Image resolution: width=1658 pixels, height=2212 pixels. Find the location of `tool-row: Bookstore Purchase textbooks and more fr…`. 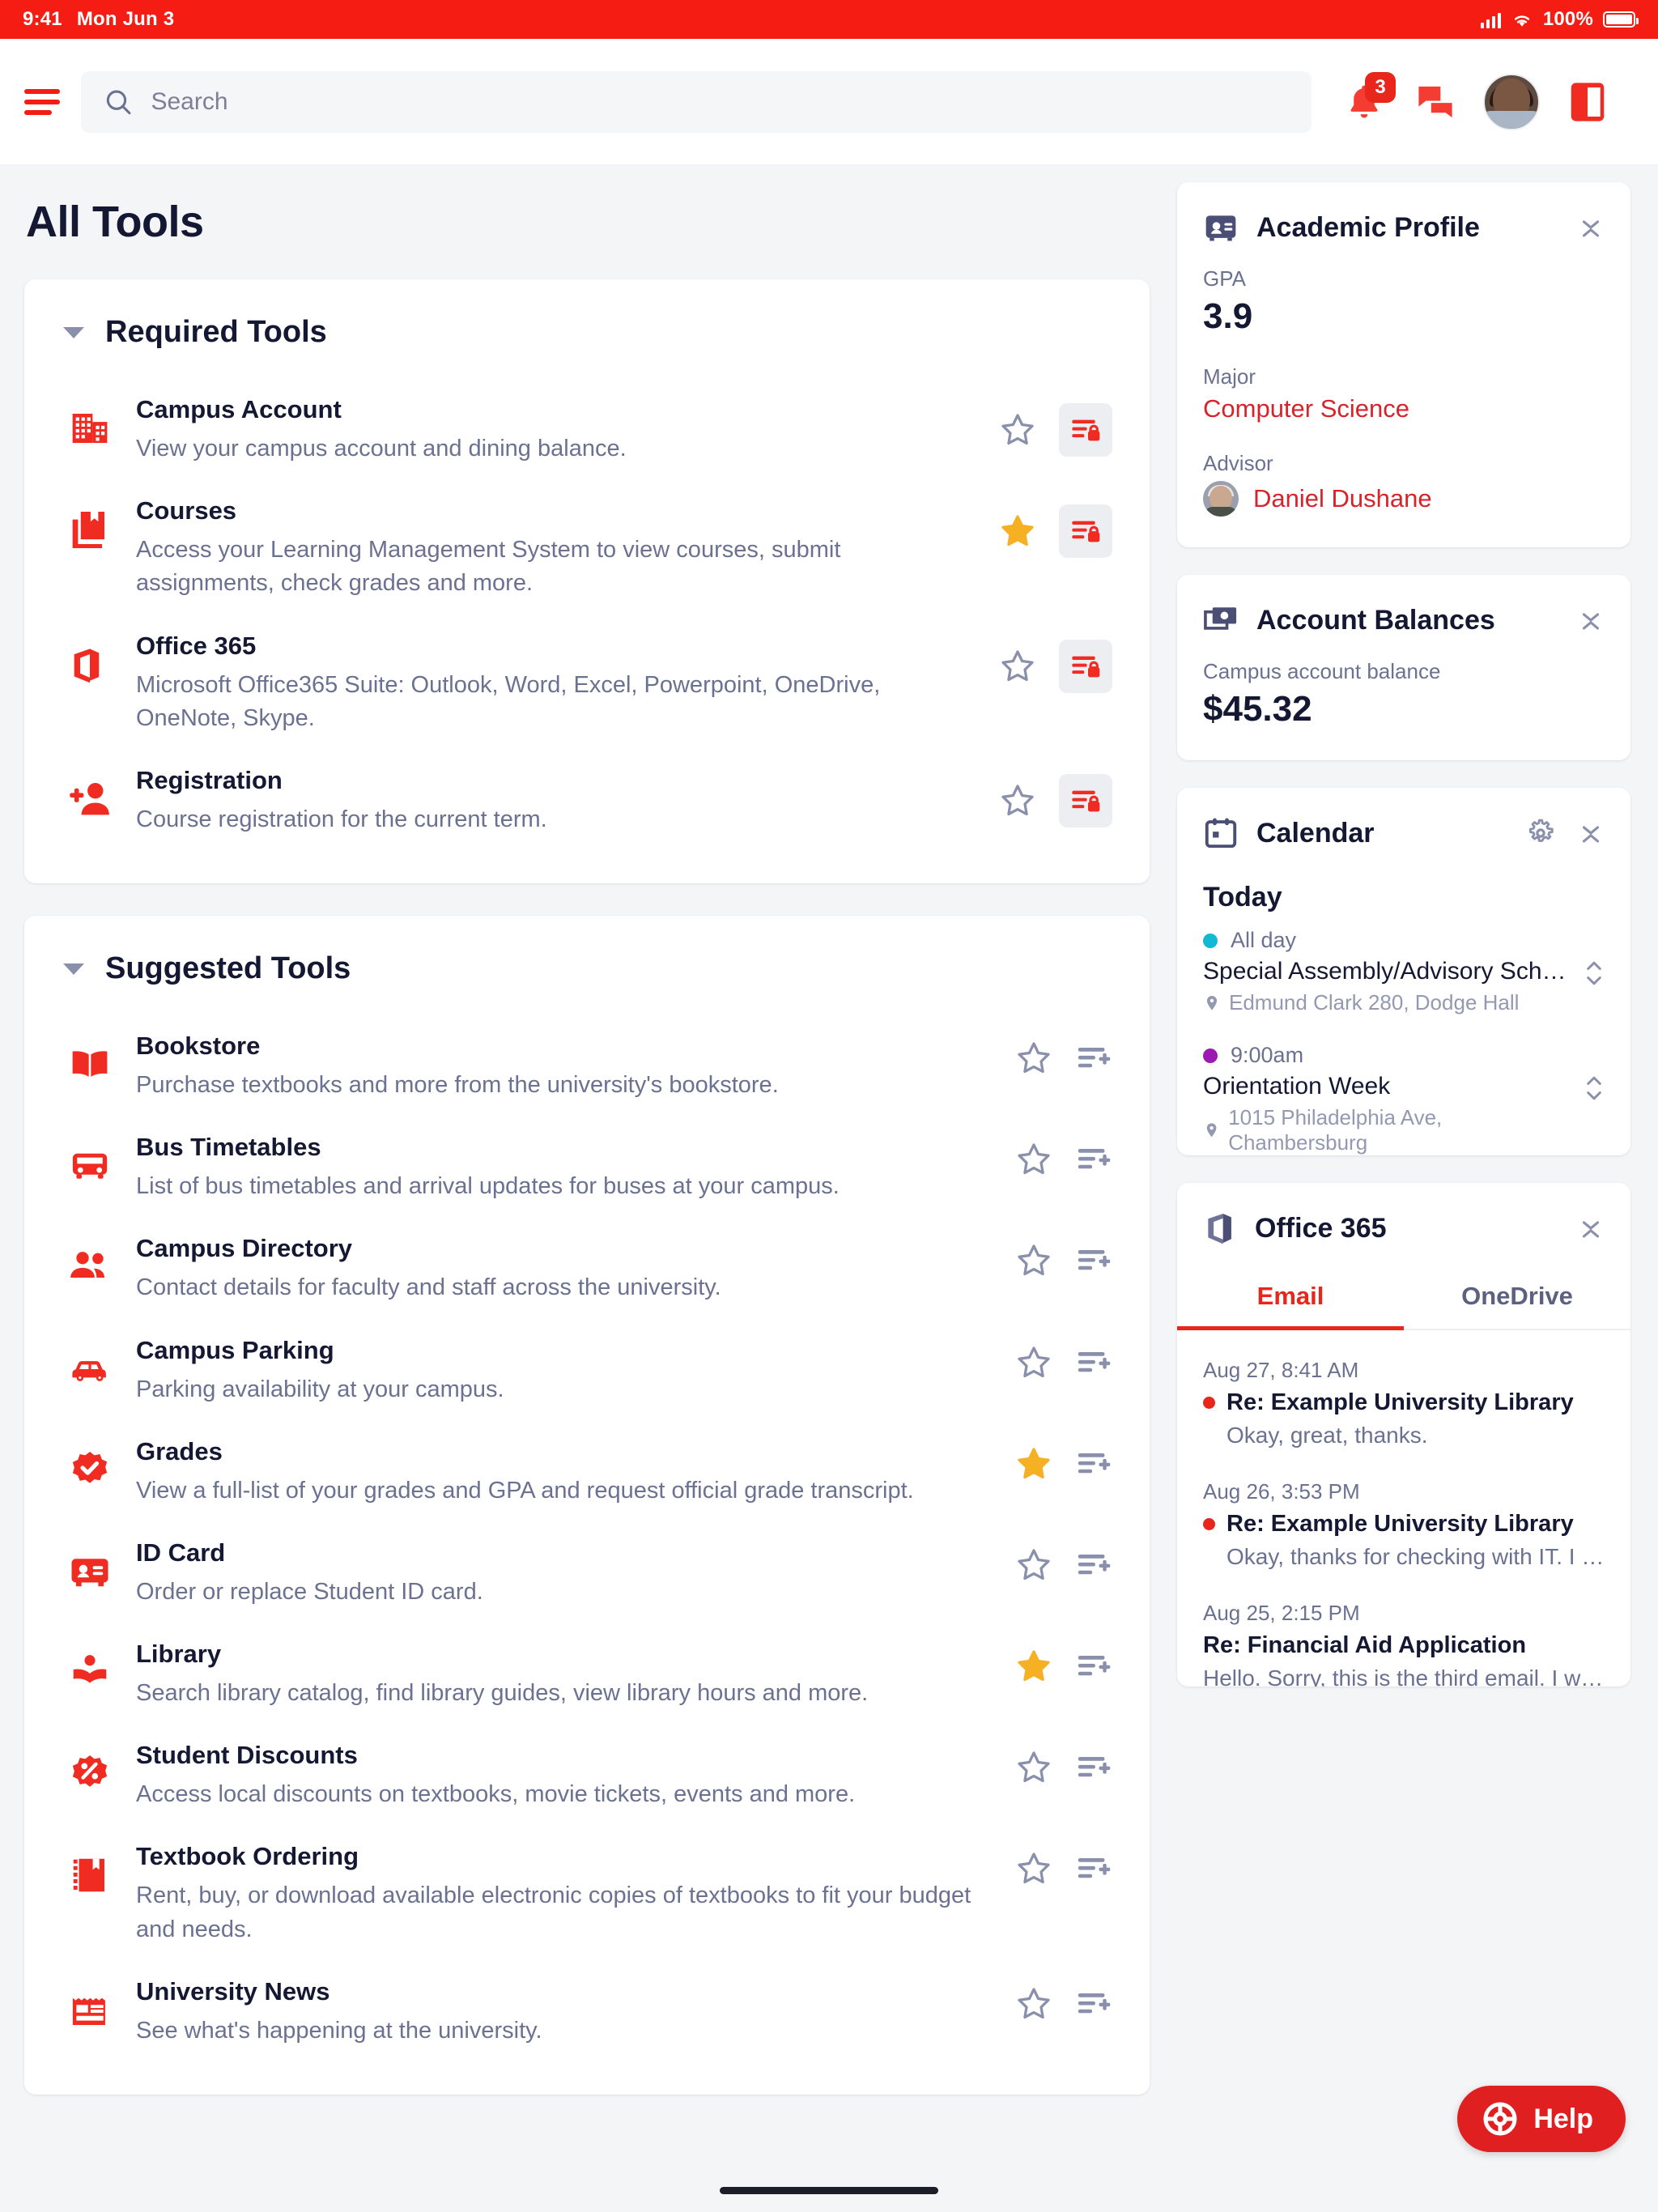

tool-row: Bookstore Purchase textbooks and more fr… is located at coordinates (587, 1066).